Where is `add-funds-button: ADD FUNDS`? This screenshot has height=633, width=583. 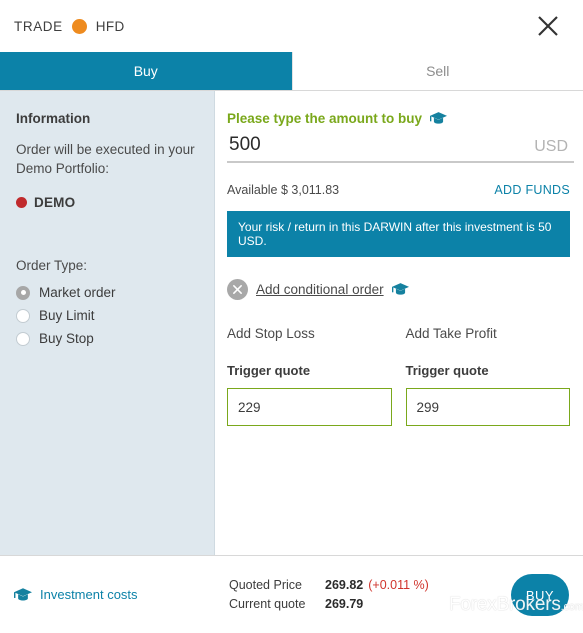
add-funds-button: ADD FUNDS is located at coordinates (532, 190).